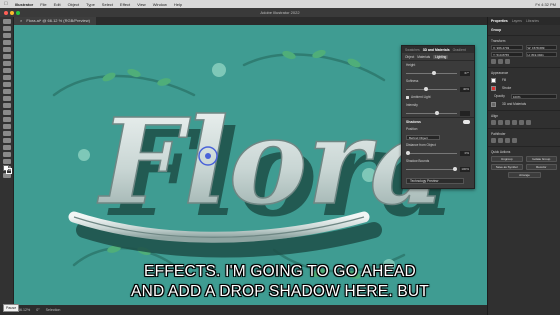 Image resolution: width=560 pixels, height=315 pixels. What do you see at coordinates (517, 21) in the screenshot?
I see `tab-layers: Layers` at bounding box center [517, 21].